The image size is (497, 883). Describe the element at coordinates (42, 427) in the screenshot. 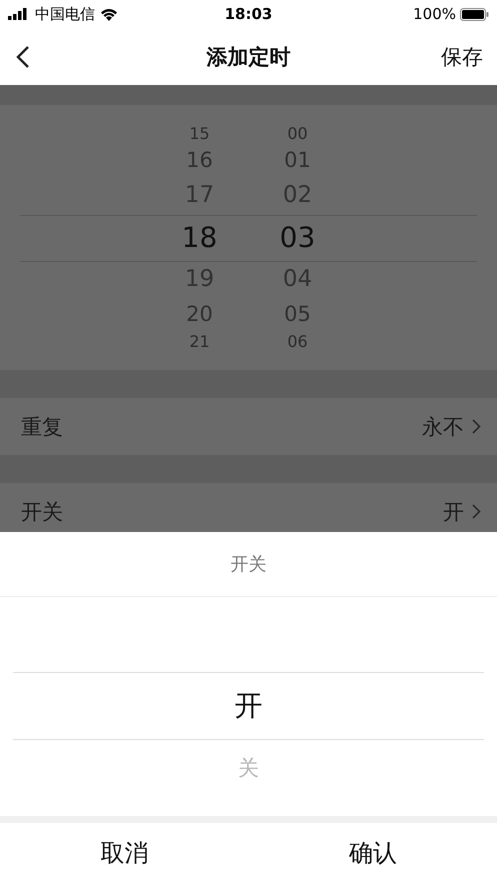

I see `row-label: 重复` at that location.